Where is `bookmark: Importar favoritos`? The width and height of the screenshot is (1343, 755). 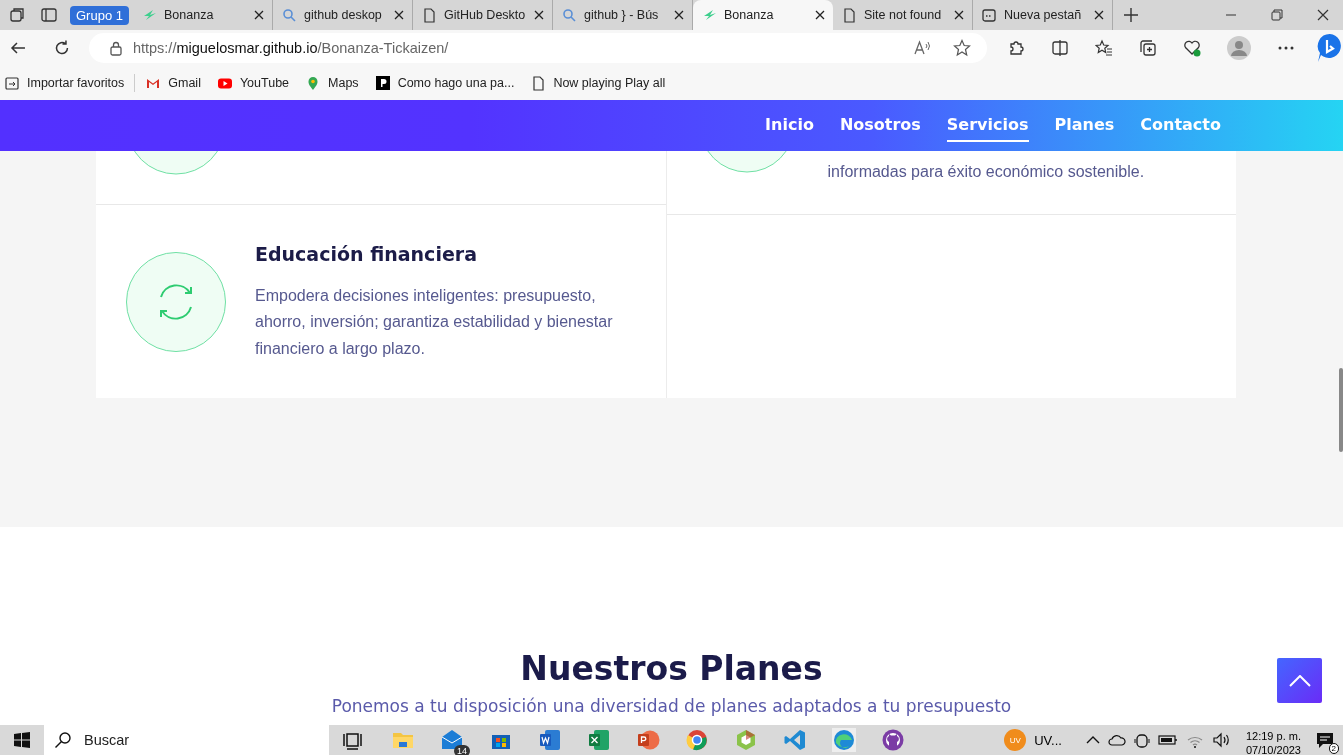
bookmark: Importar favoritos is located at coordinates (64, 83).